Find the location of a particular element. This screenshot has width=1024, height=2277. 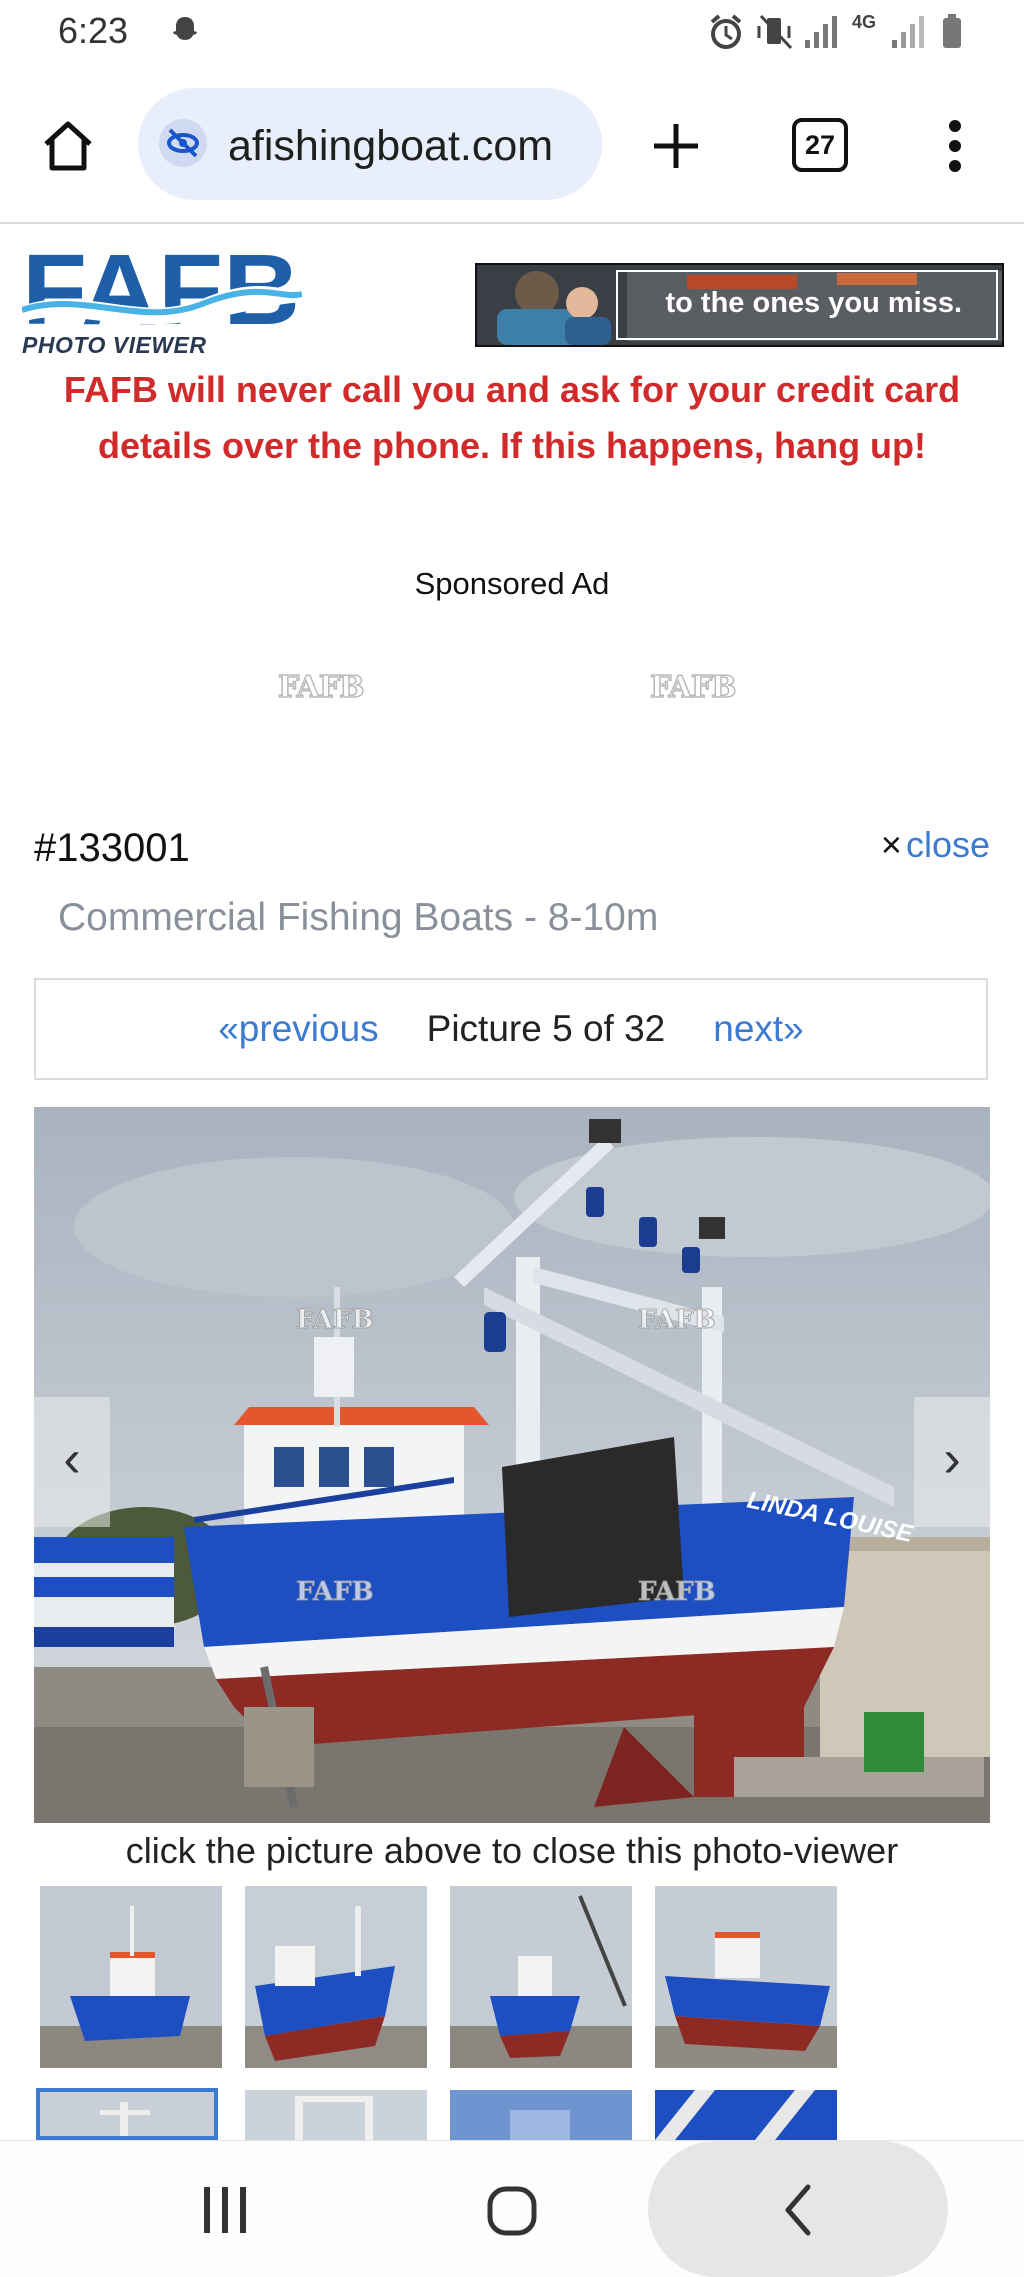

status-bar: 6:23 4G is located at coordinates (512, 36).